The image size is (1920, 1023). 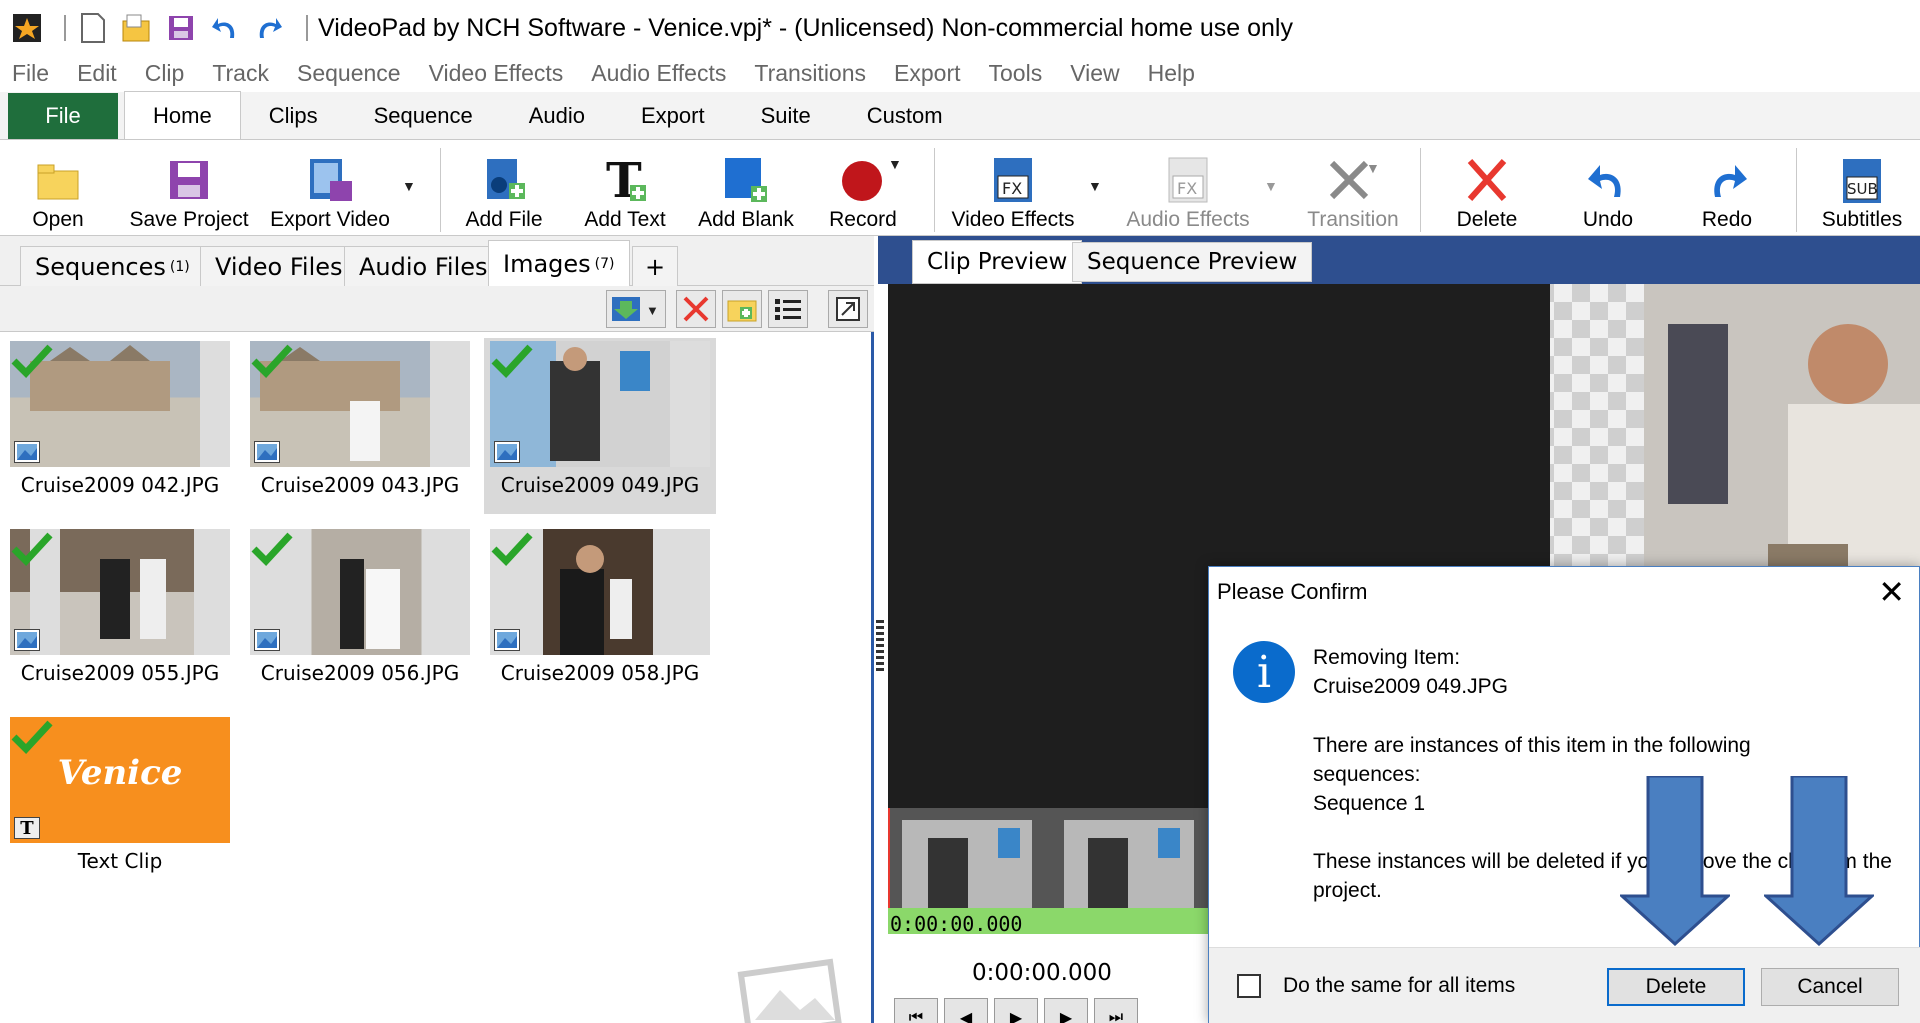 I want to click on skip-start-button: ⏮, so click(x=916, y=1010).